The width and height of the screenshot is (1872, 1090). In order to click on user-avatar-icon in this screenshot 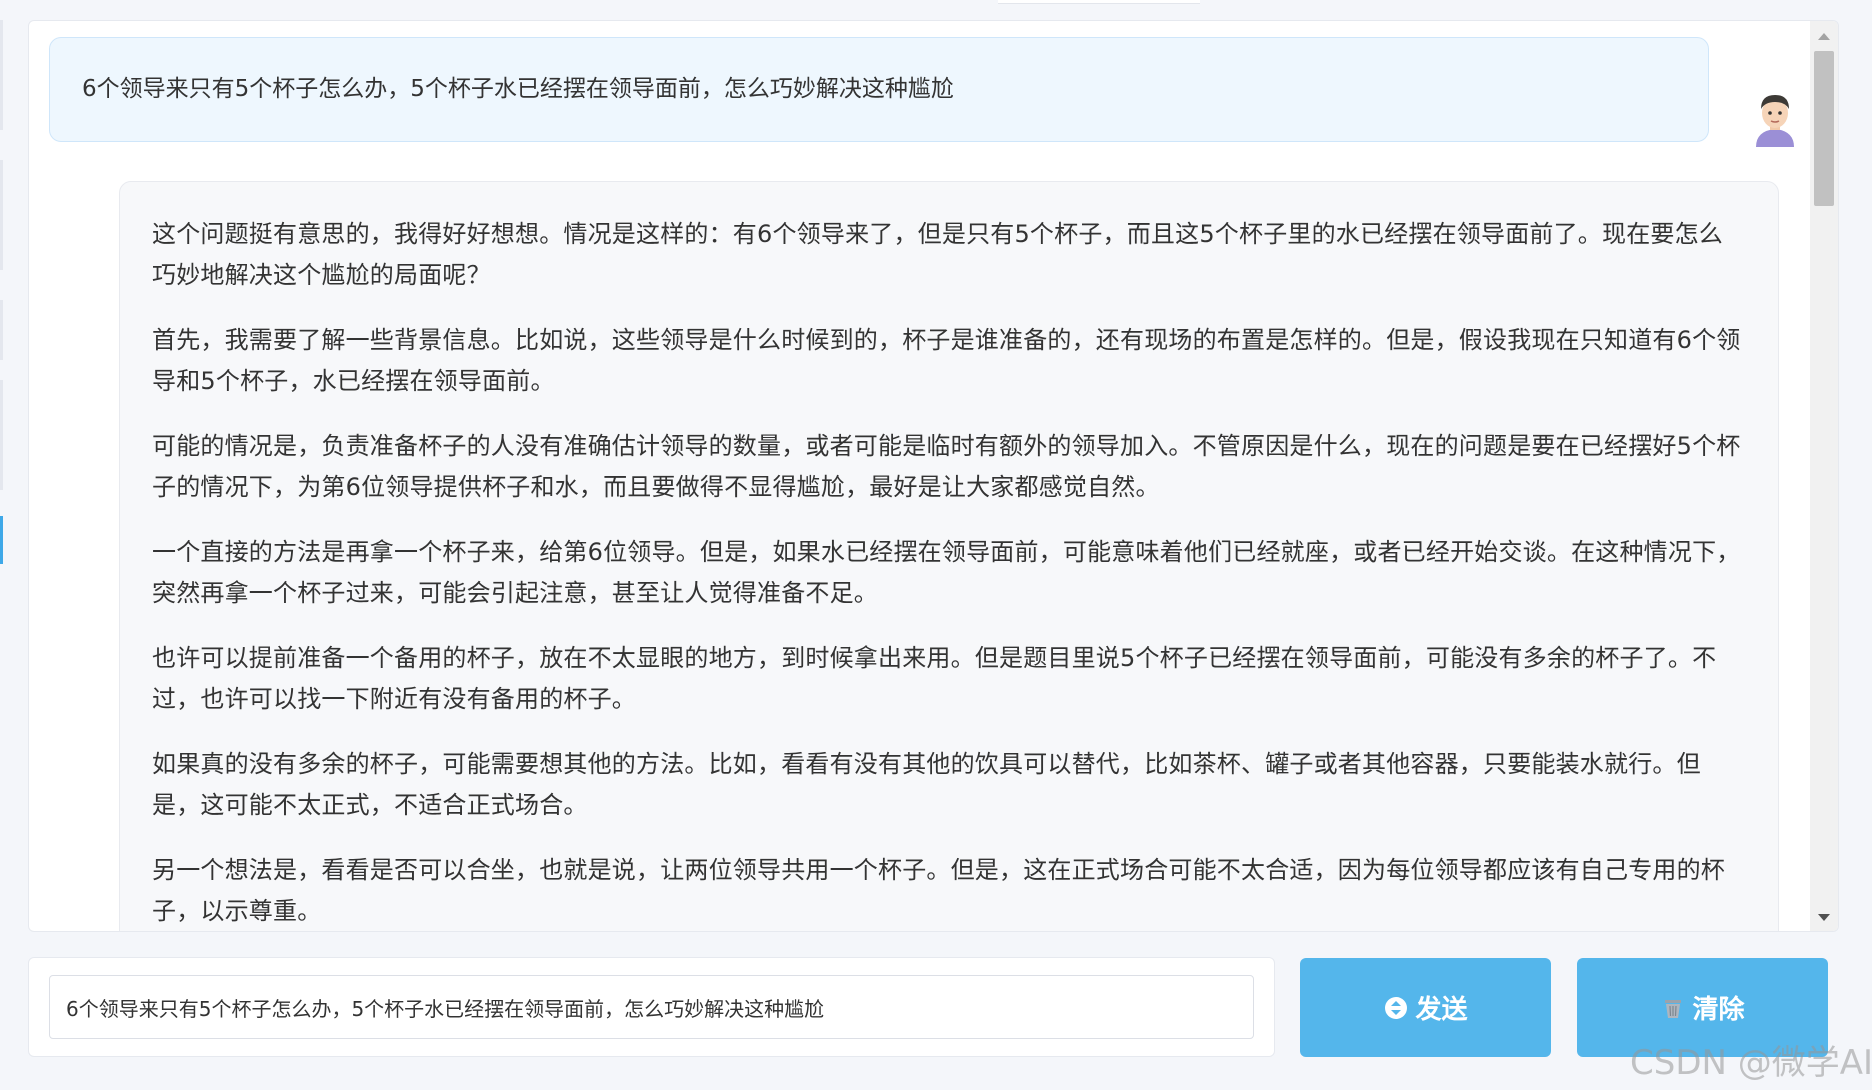, I will do `click(1775, 118)`.